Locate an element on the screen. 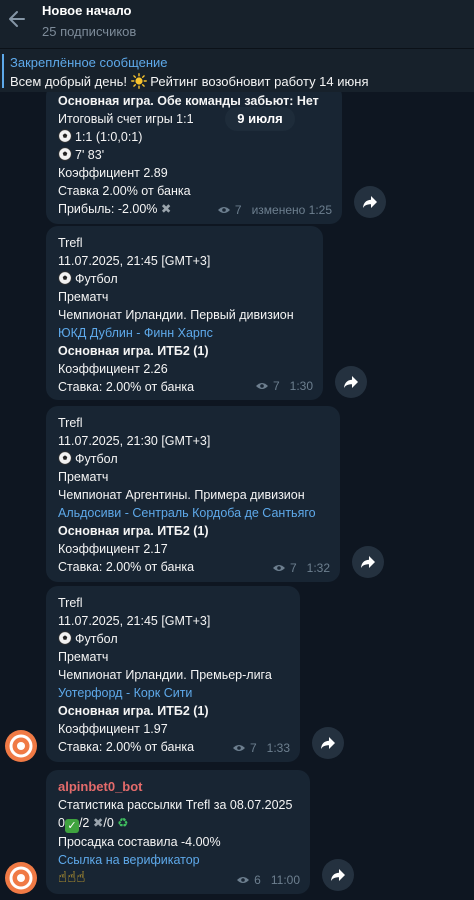 This screenshot has height=900, width=474. message-line: Основная игра. Обе команды забьют: Нет is located at coordinates (188, 101).